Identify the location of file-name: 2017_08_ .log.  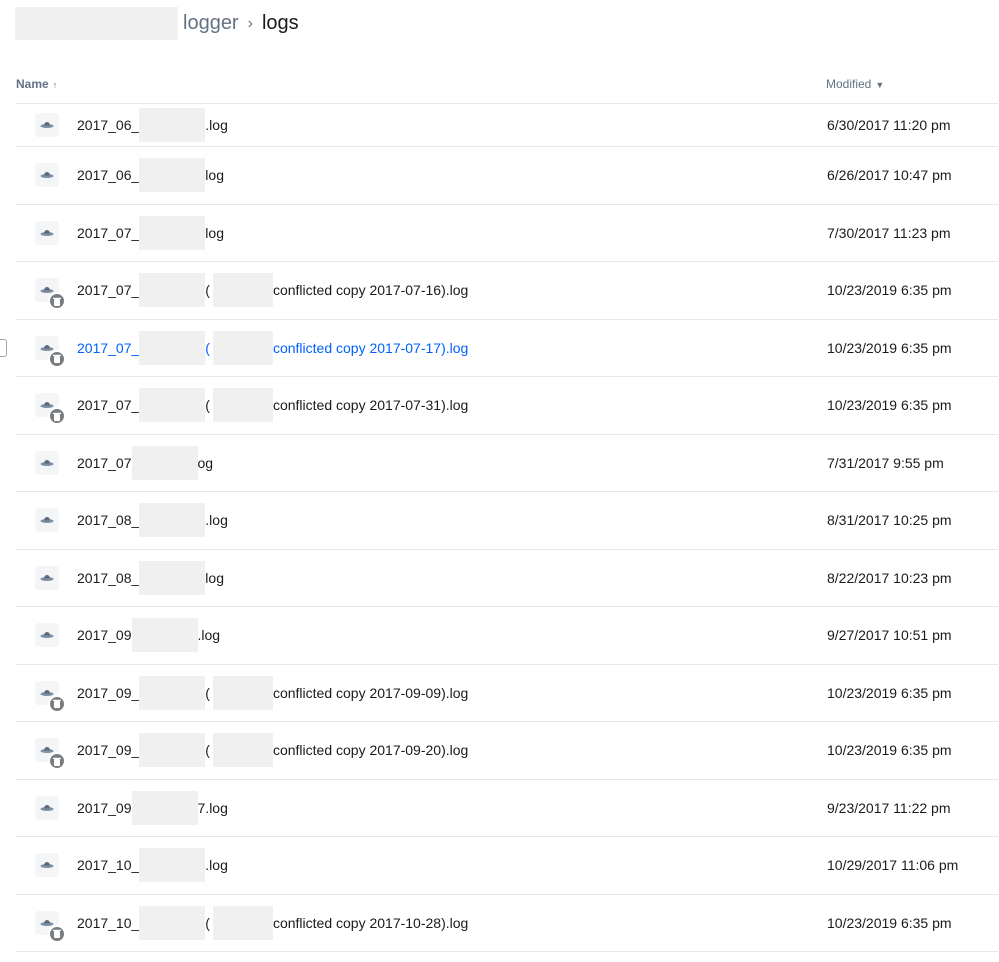
(152, 520).